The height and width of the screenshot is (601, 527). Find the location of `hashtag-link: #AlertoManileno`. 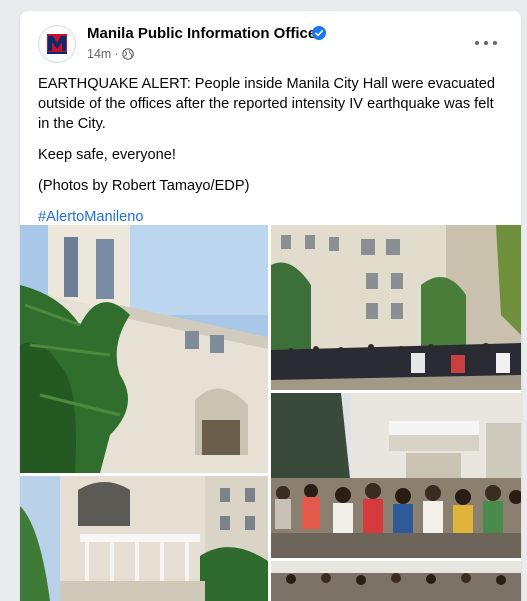

hashtag-link: #AlertoManileno is located at coordinates (90, 217).